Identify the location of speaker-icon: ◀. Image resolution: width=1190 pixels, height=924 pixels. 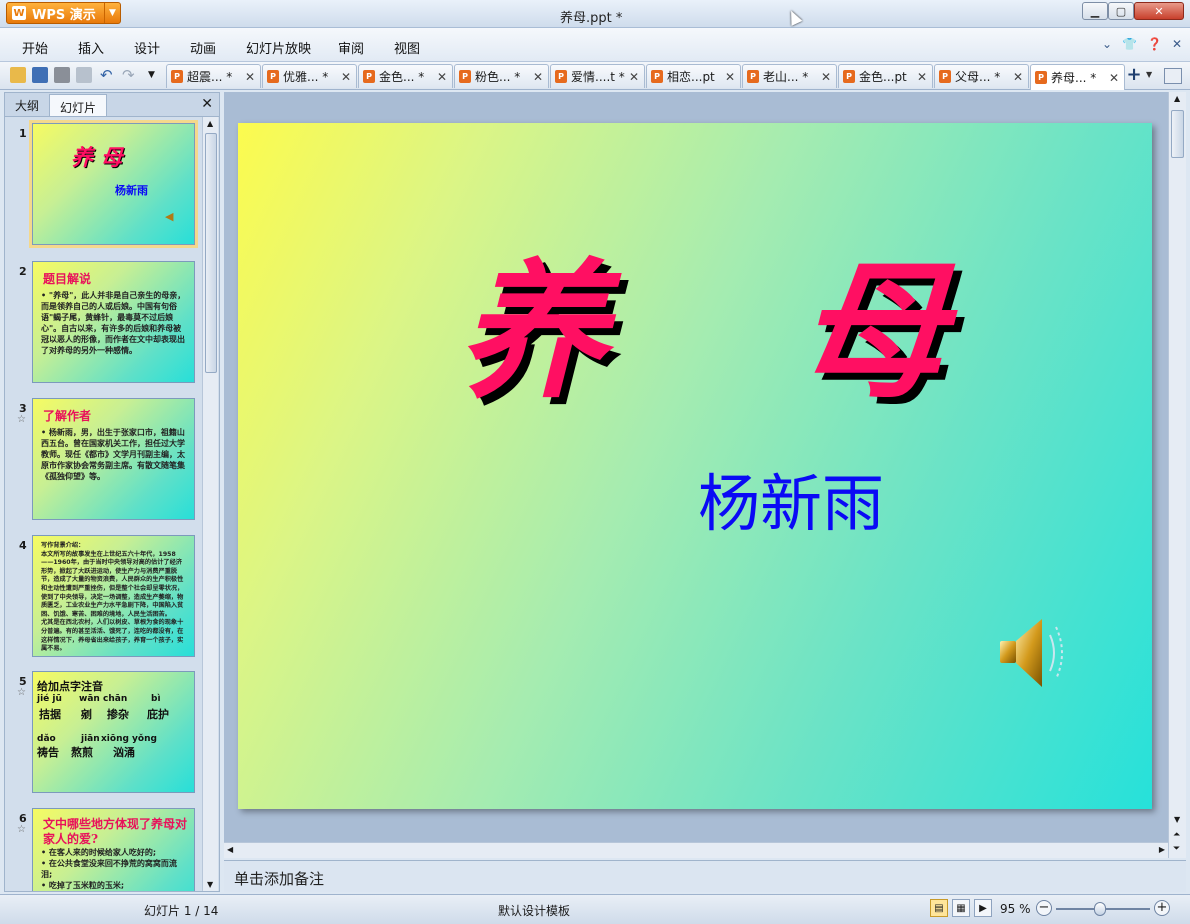
(169, 216).